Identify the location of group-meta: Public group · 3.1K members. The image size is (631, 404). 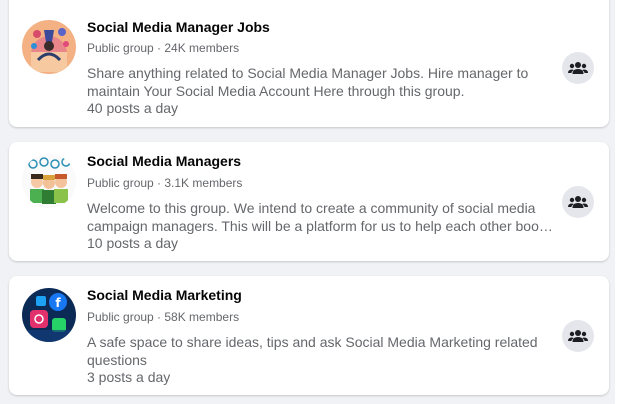
(165, 183).